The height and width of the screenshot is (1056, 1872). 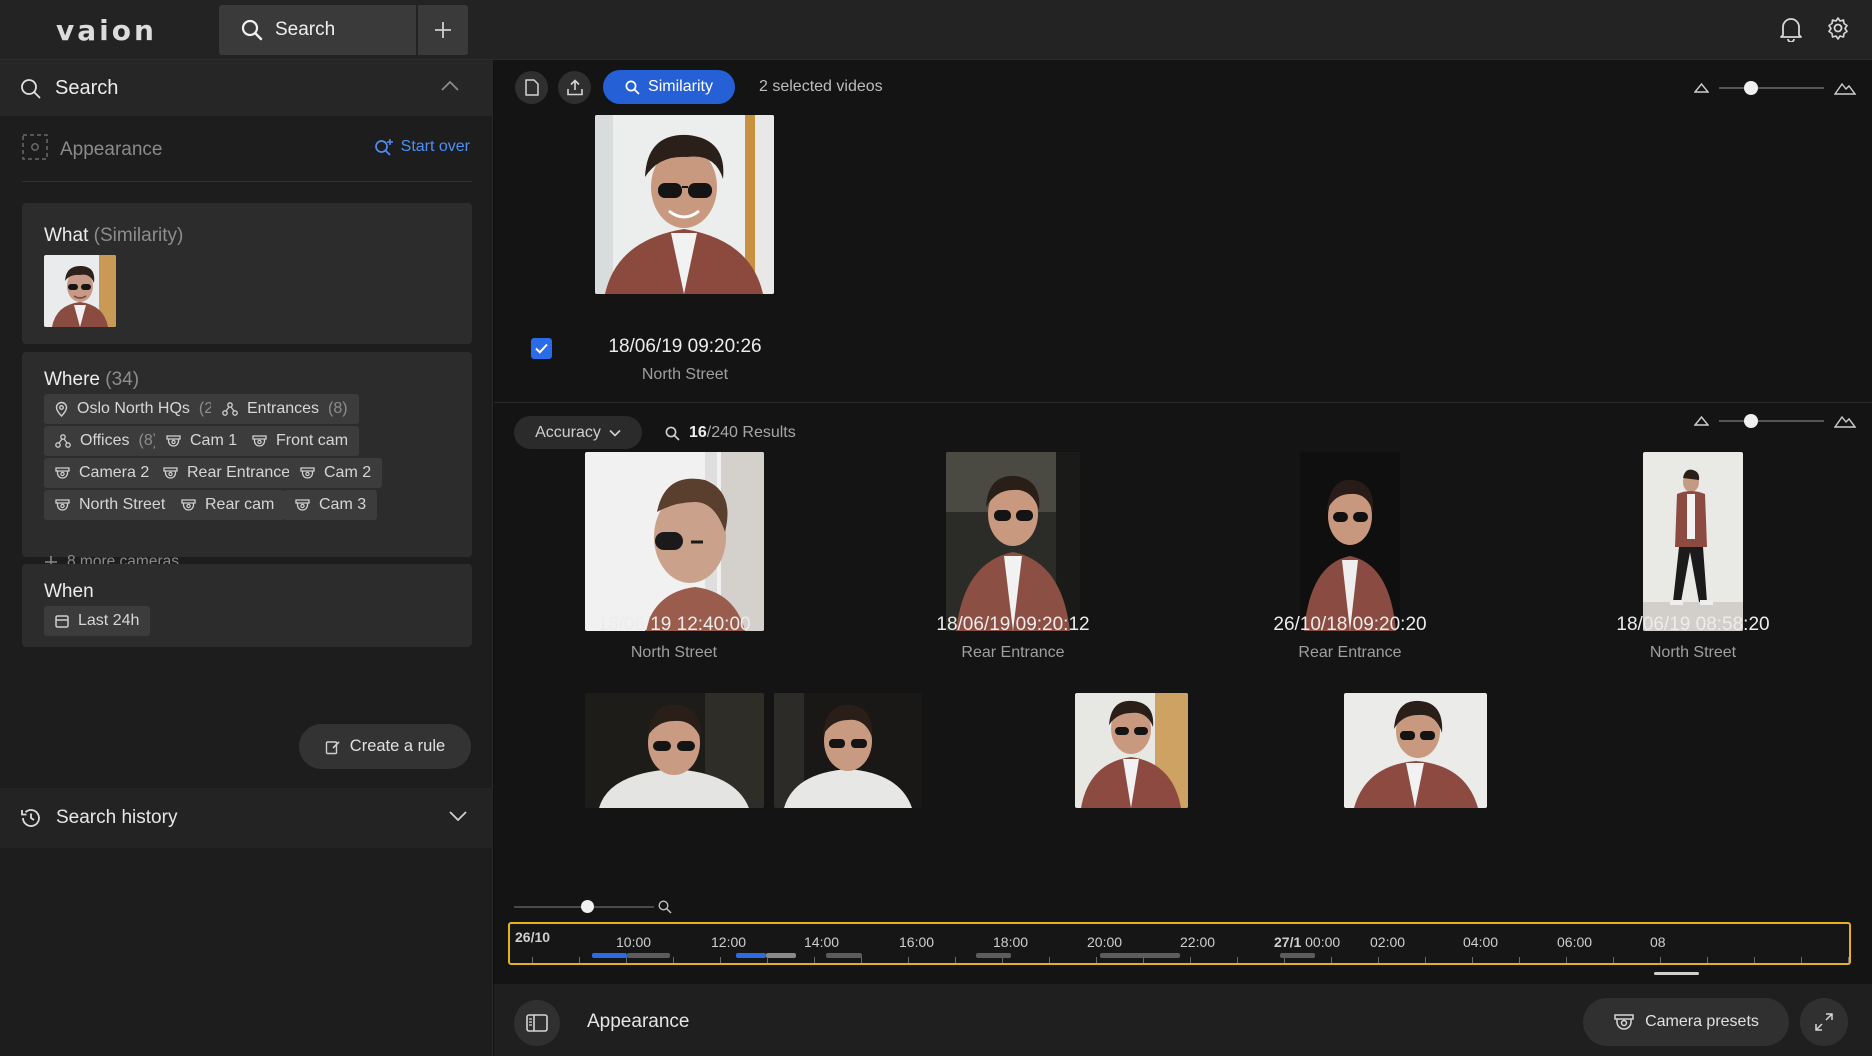 I want to click on where-chip-label: North Street, so click(x=122, y=504).